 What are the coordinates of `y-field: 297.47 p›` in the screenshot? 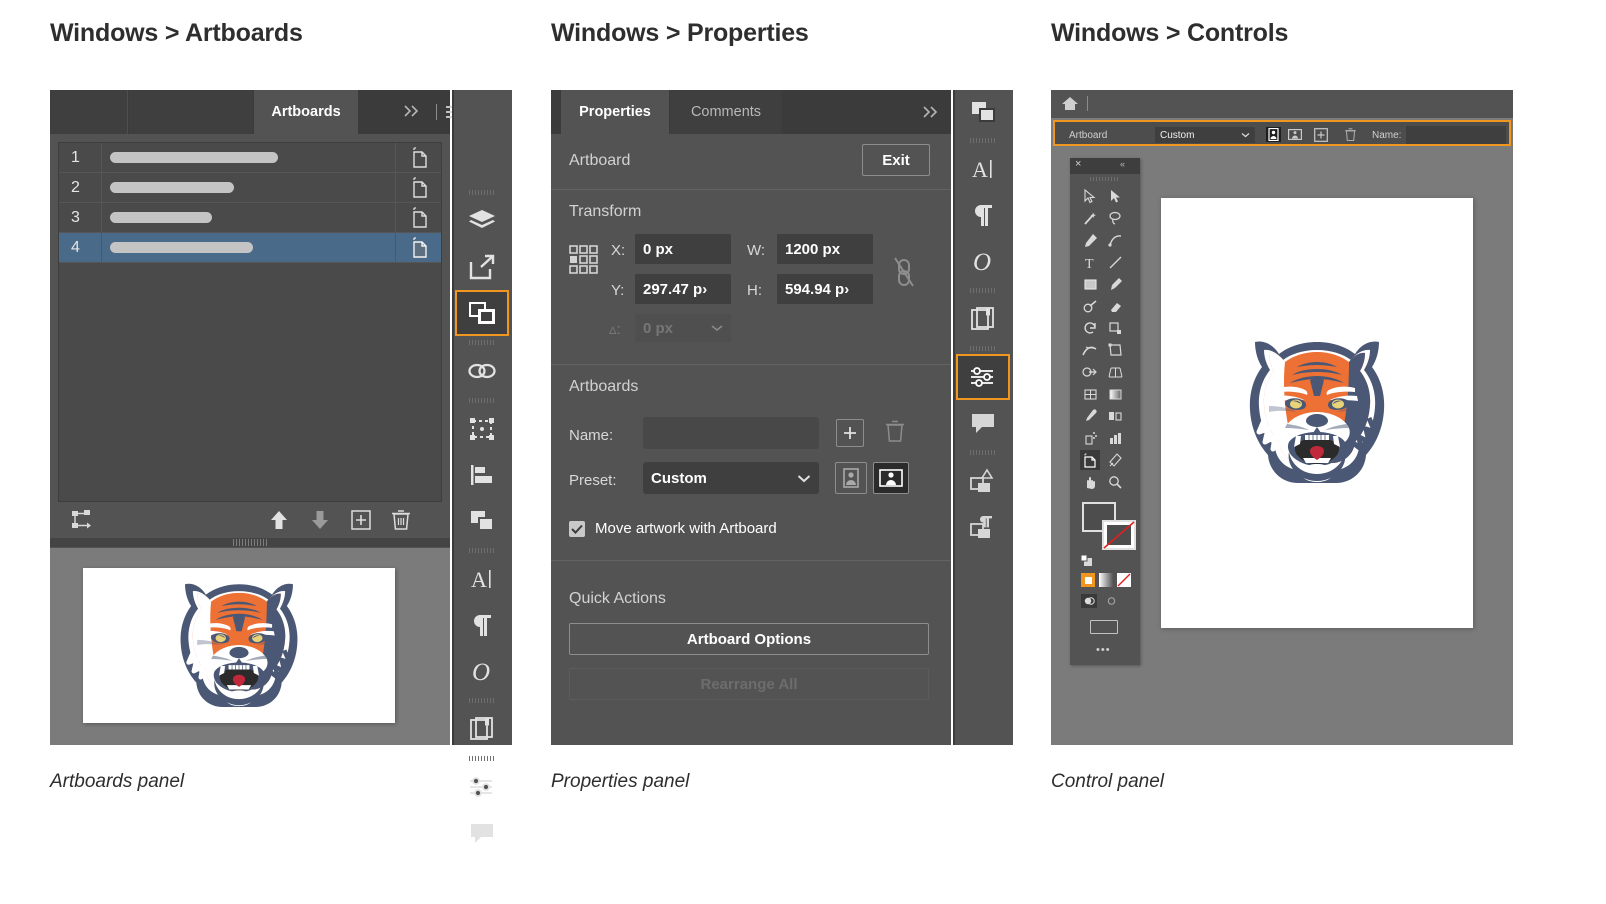 It's located at (683, 289).